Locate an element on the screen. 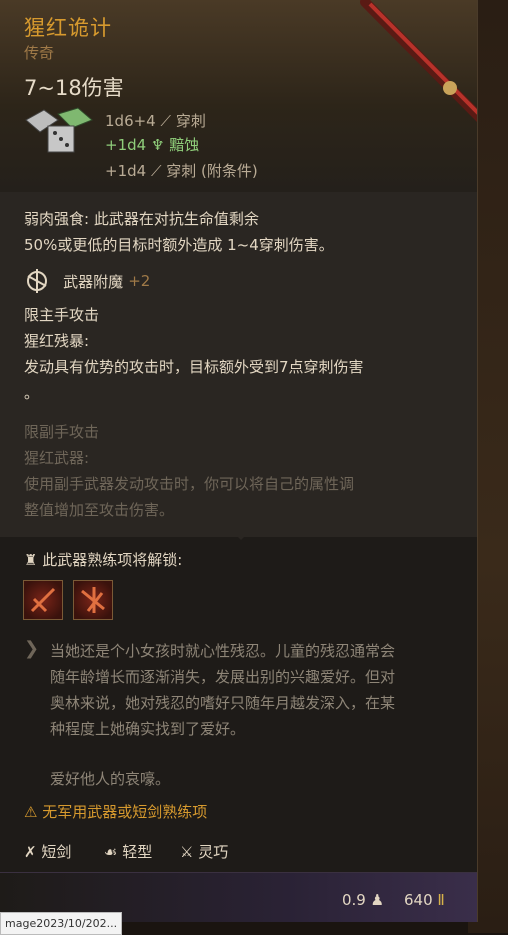 The image size is (508, 935). enchantment-value: +2 is located at coordinates (139, 281).